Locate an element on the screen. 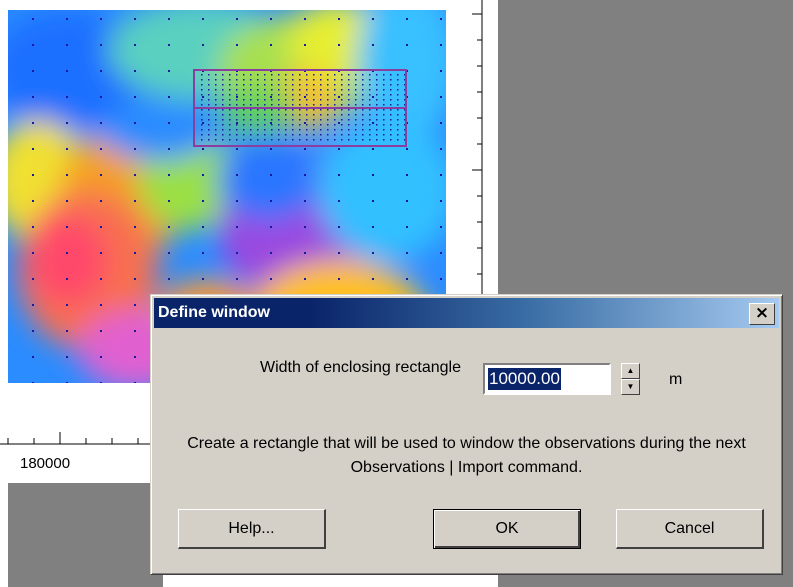 The width and height of the screenshot is (793, 587). spin-up-icon: ▲ is located at coordinates (630, 371).